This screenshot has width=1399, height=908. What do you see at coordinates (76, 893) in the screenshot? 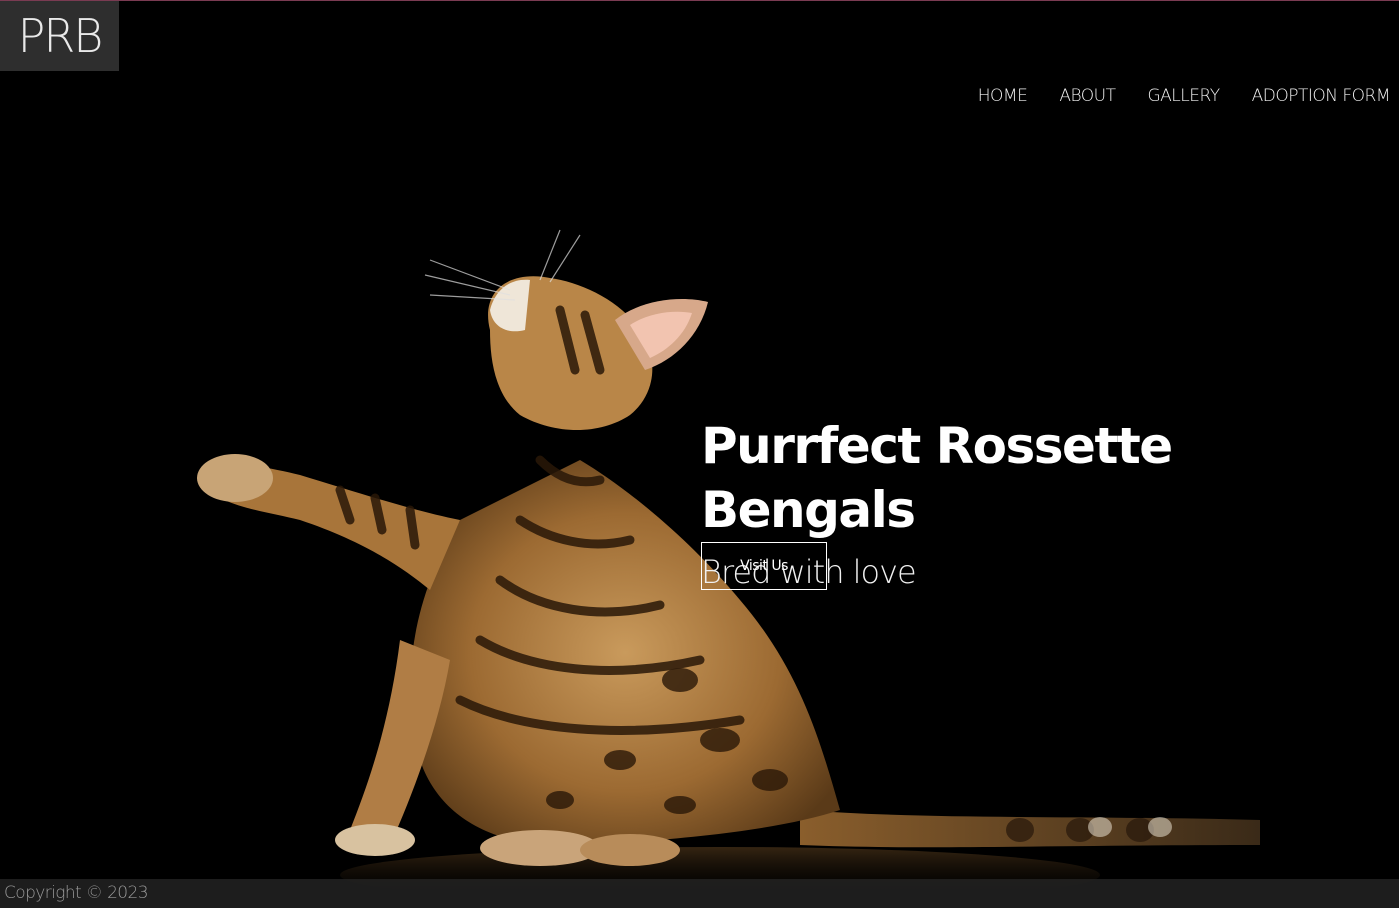
I see `copyright-text: Copyright © 2023` at bounding box center [76, 893].